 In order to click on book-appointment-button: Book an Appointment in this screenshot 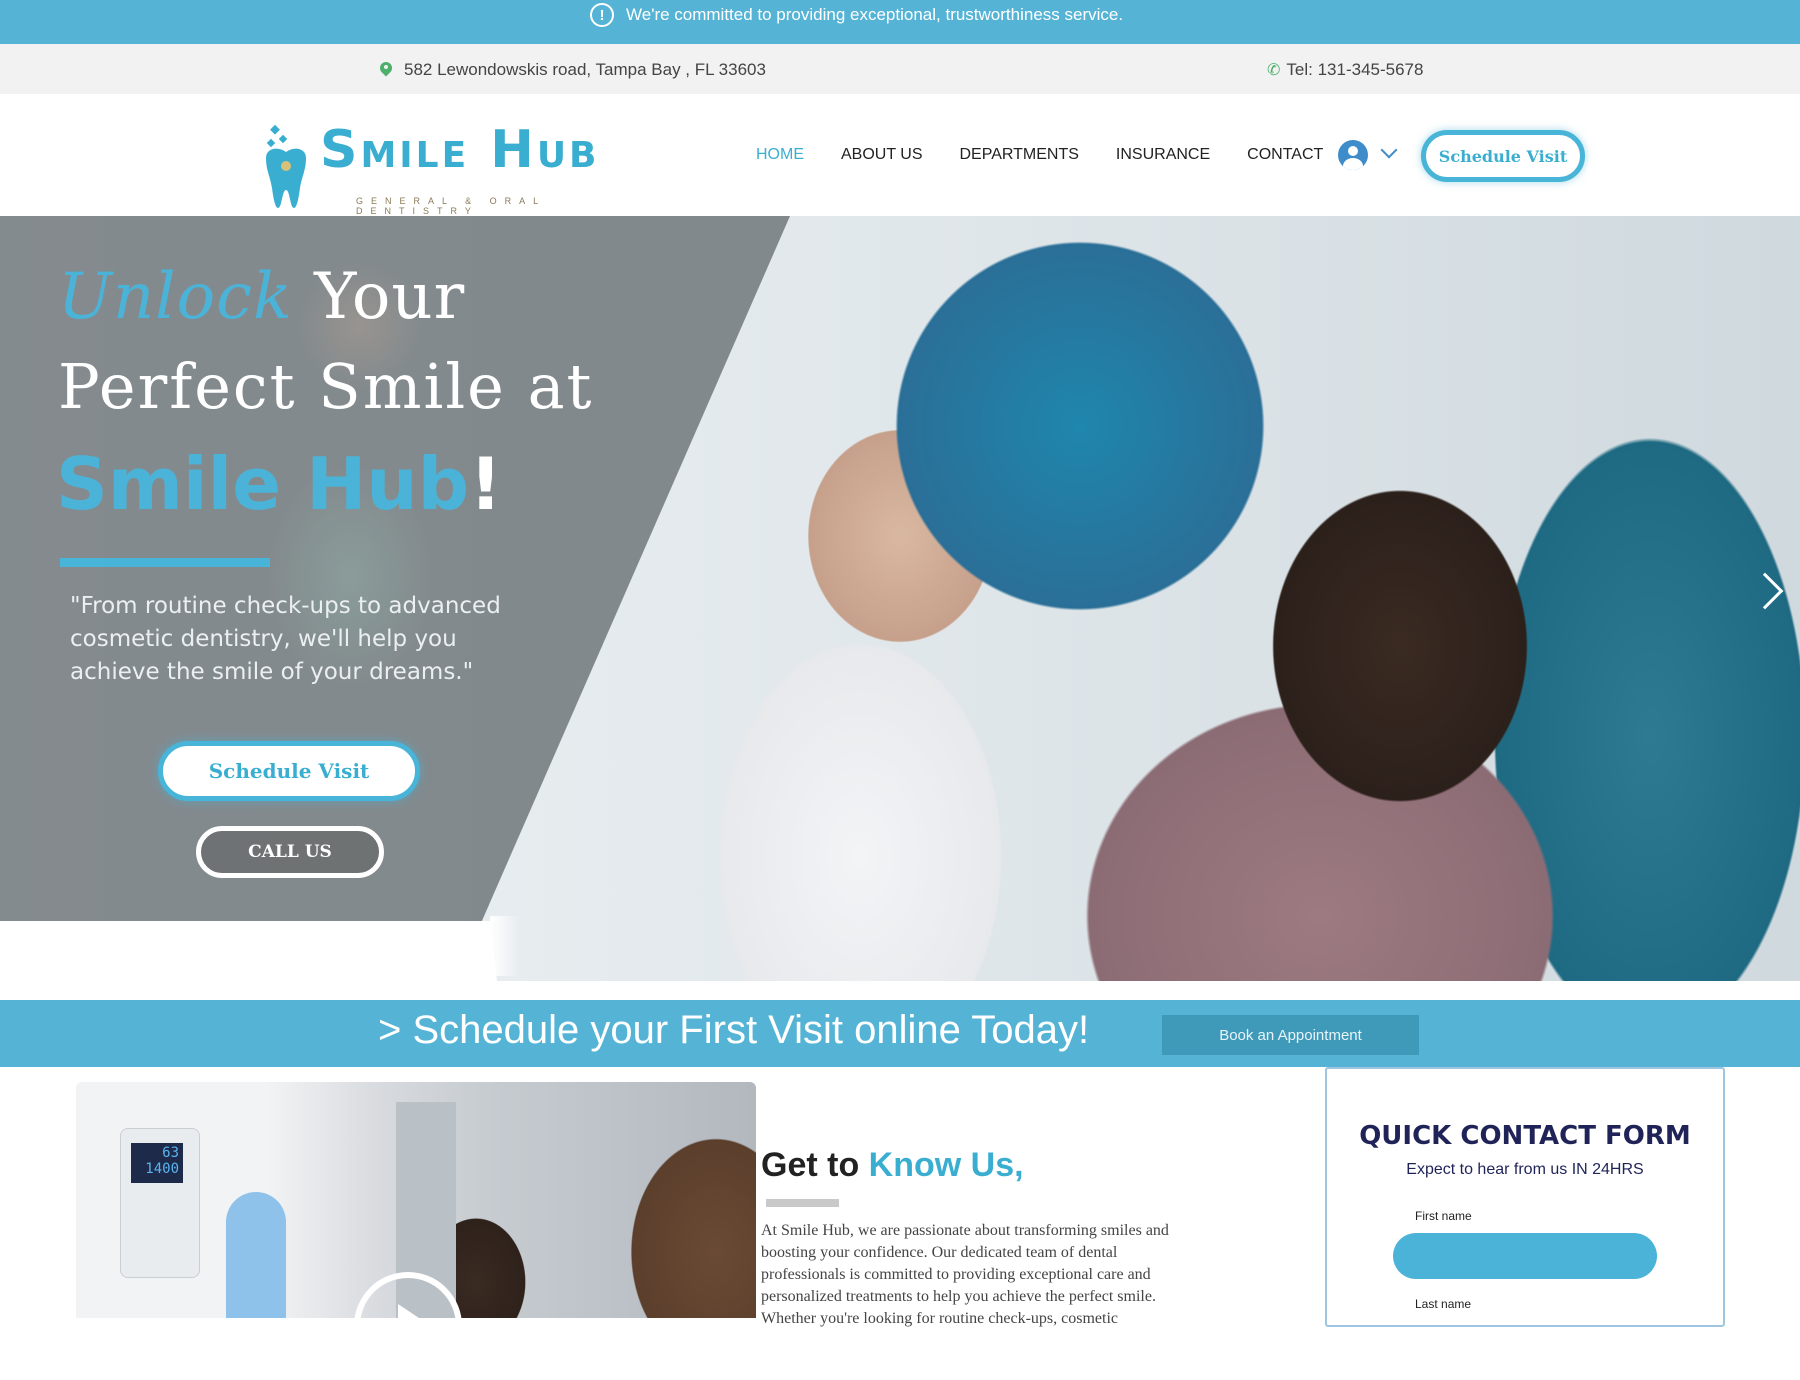, I will do `click(1290, 1035)`.